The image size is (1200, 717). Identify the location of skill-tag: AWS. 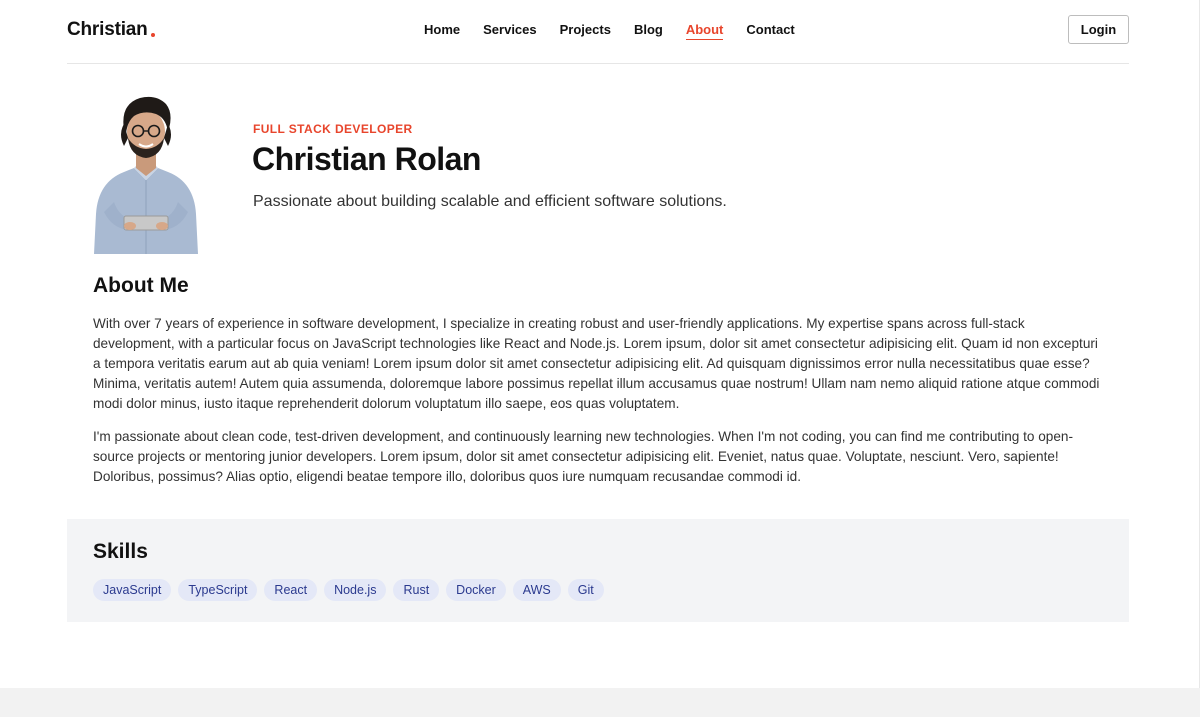
(536, 590).